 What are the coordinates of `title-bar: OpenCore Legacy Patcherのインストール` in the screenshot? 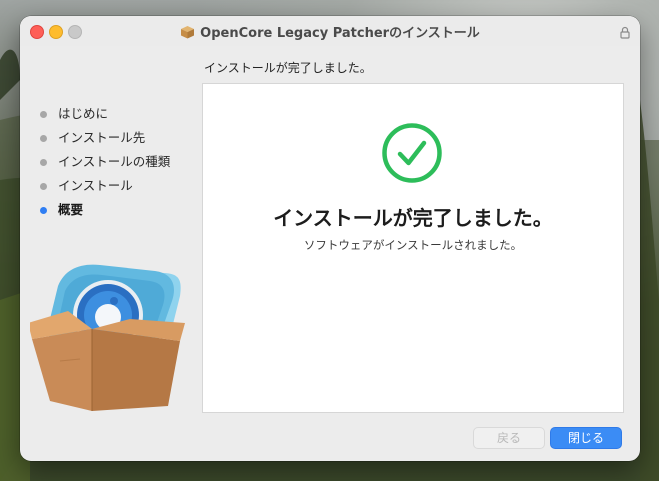 It's located at (330, 31).